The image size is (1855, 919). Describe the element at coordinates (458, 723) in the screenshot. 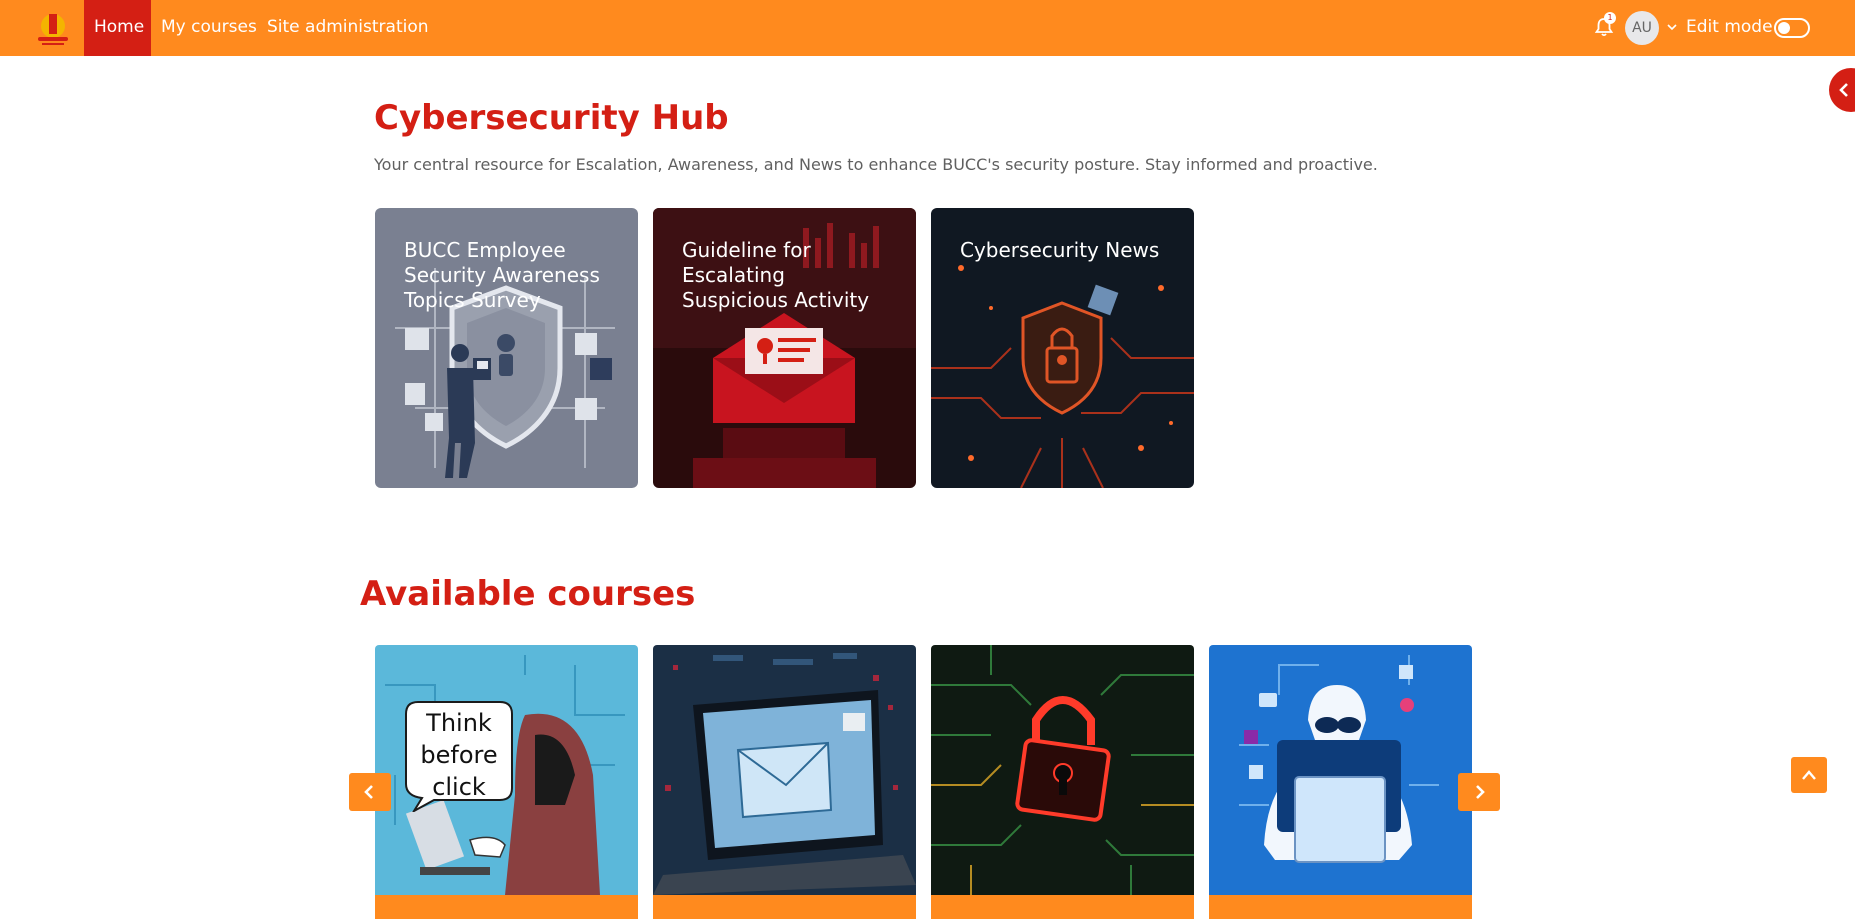

I see `speech-caption-line: Think` at that location.